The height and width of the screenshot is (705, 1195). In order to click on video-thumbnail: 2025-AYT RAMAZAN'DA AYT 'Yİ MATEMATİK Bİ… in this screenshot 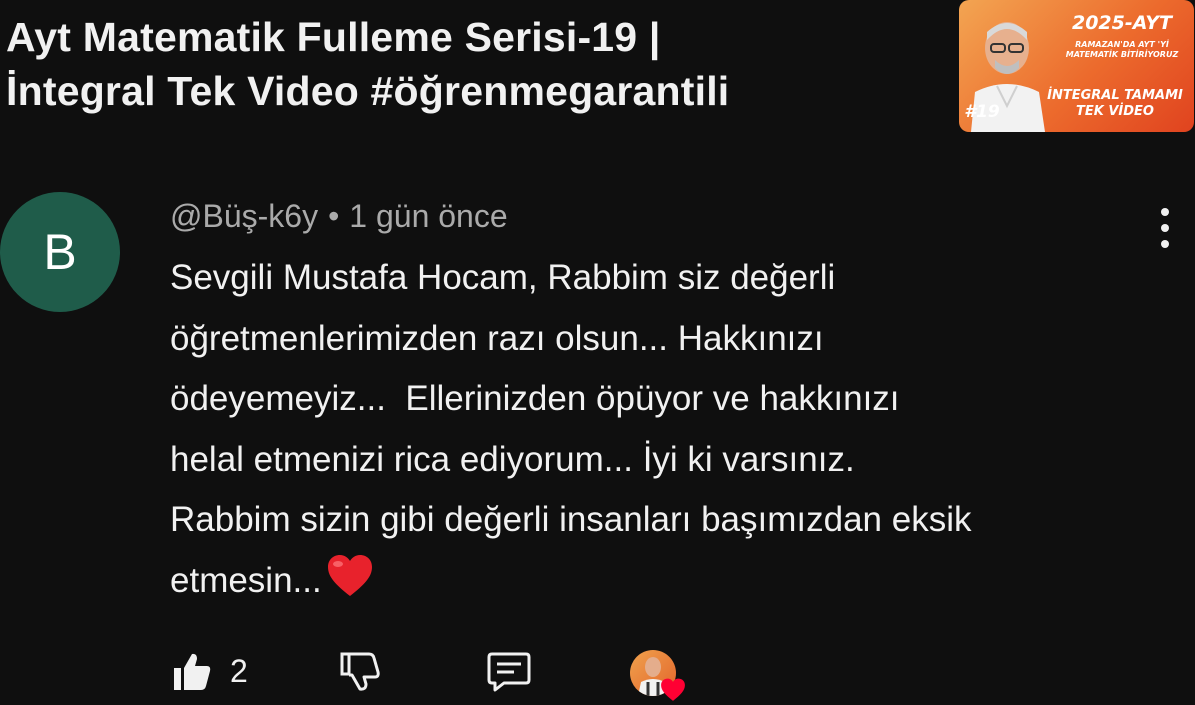, I will do `click(1076, 66)`.